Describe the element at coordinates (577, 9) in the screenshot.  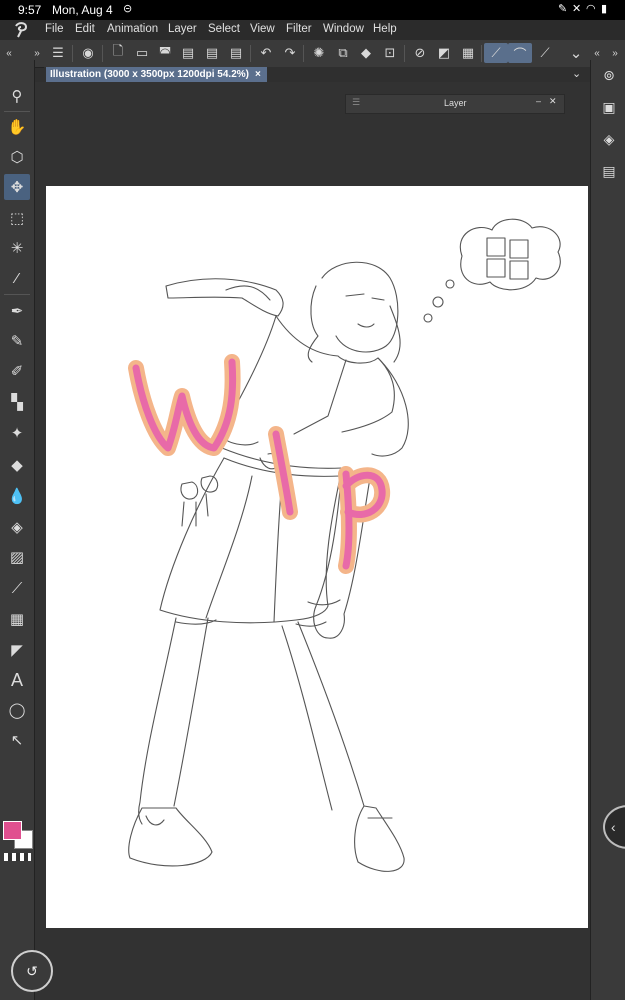
I see `mute-icon: ✕` at that location.